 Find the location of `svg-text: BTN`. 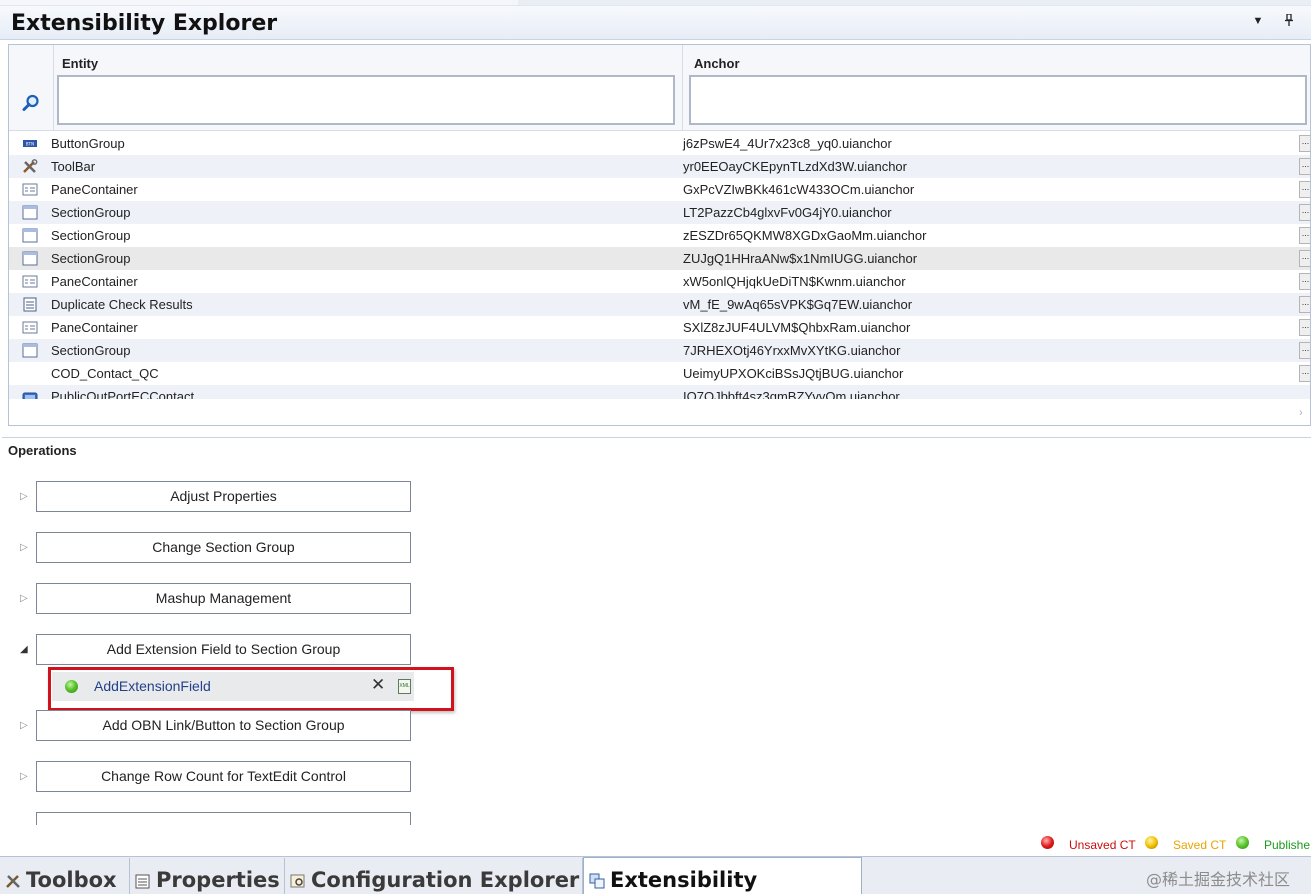

svg-text: BTN is located at coordinates (30, 144).